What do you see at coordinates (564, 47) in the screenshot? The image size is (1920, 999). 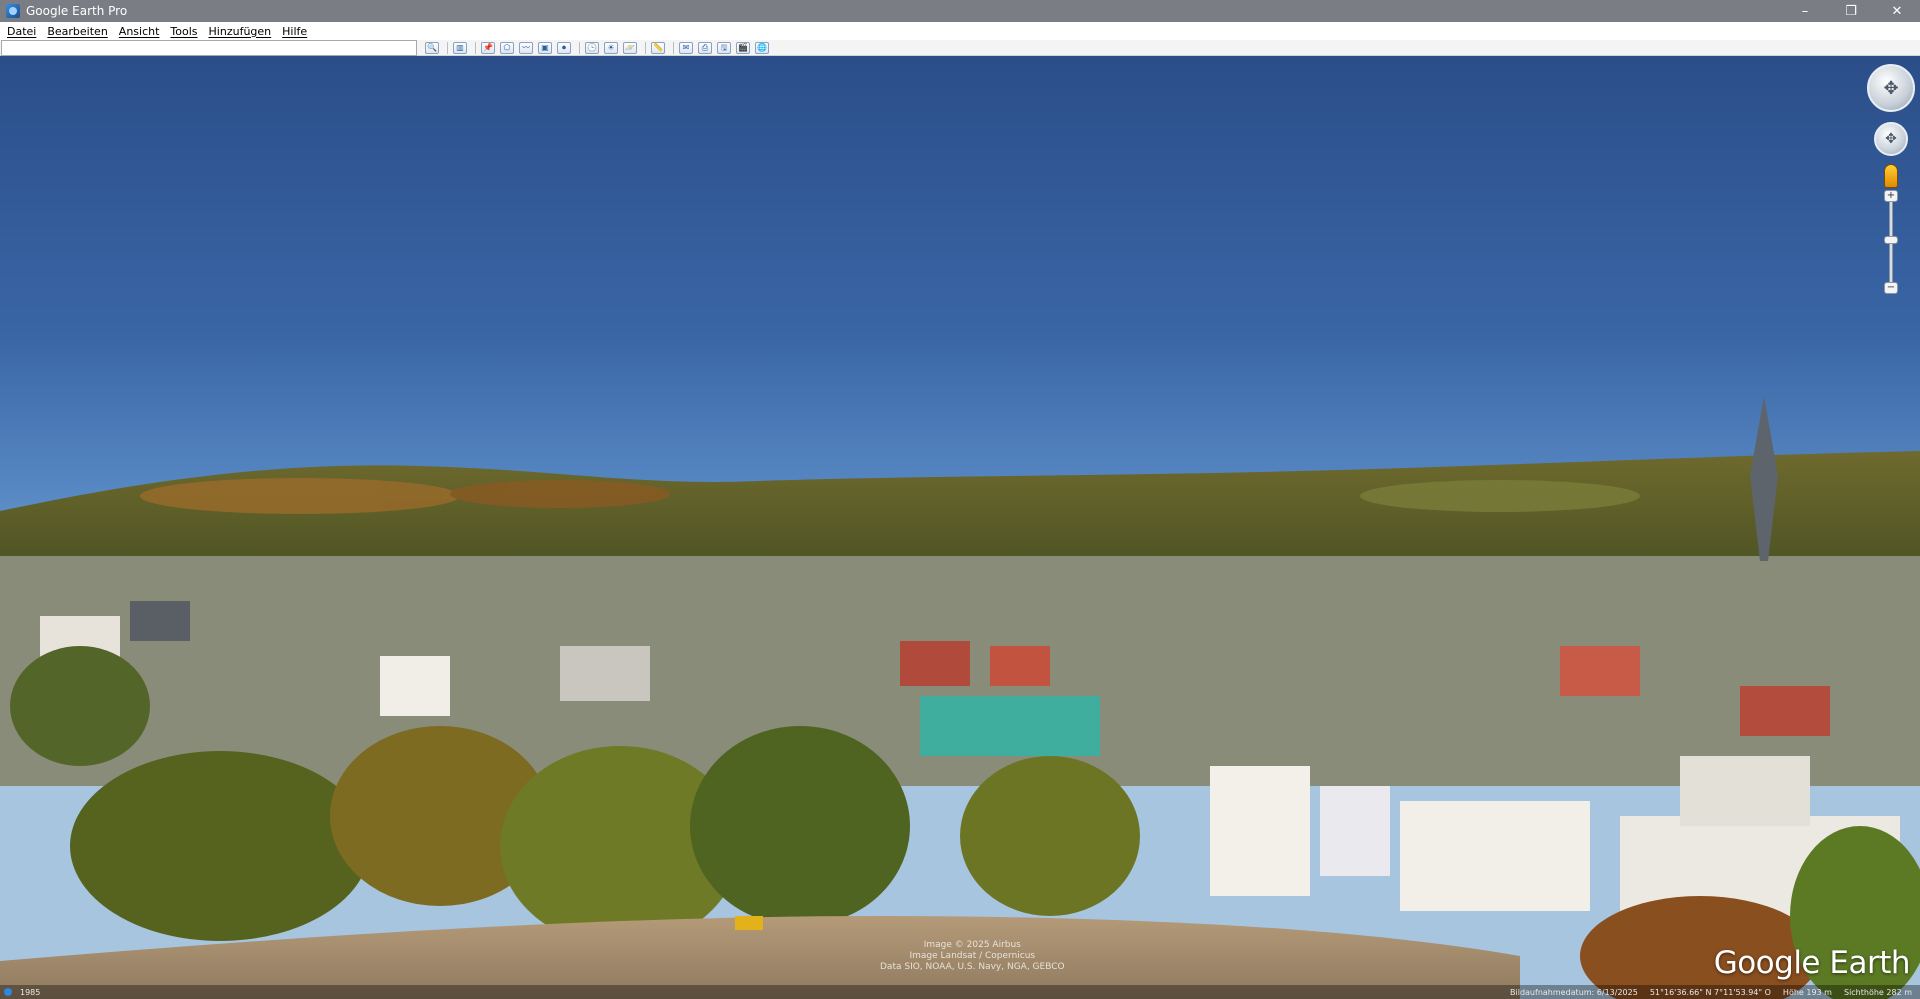 I see `tour-icon: ⏺` at bounding box center [564, 47].